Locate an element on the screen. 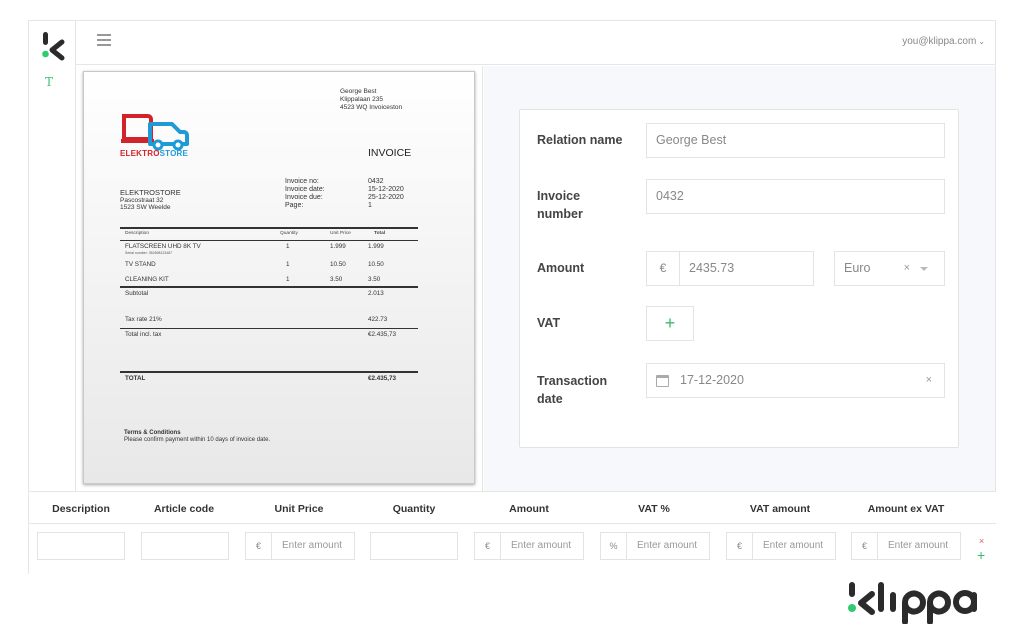 The image size is (1024, 640). transaction-date-value: 17-12-2020 is located at coordinates (712, 380).